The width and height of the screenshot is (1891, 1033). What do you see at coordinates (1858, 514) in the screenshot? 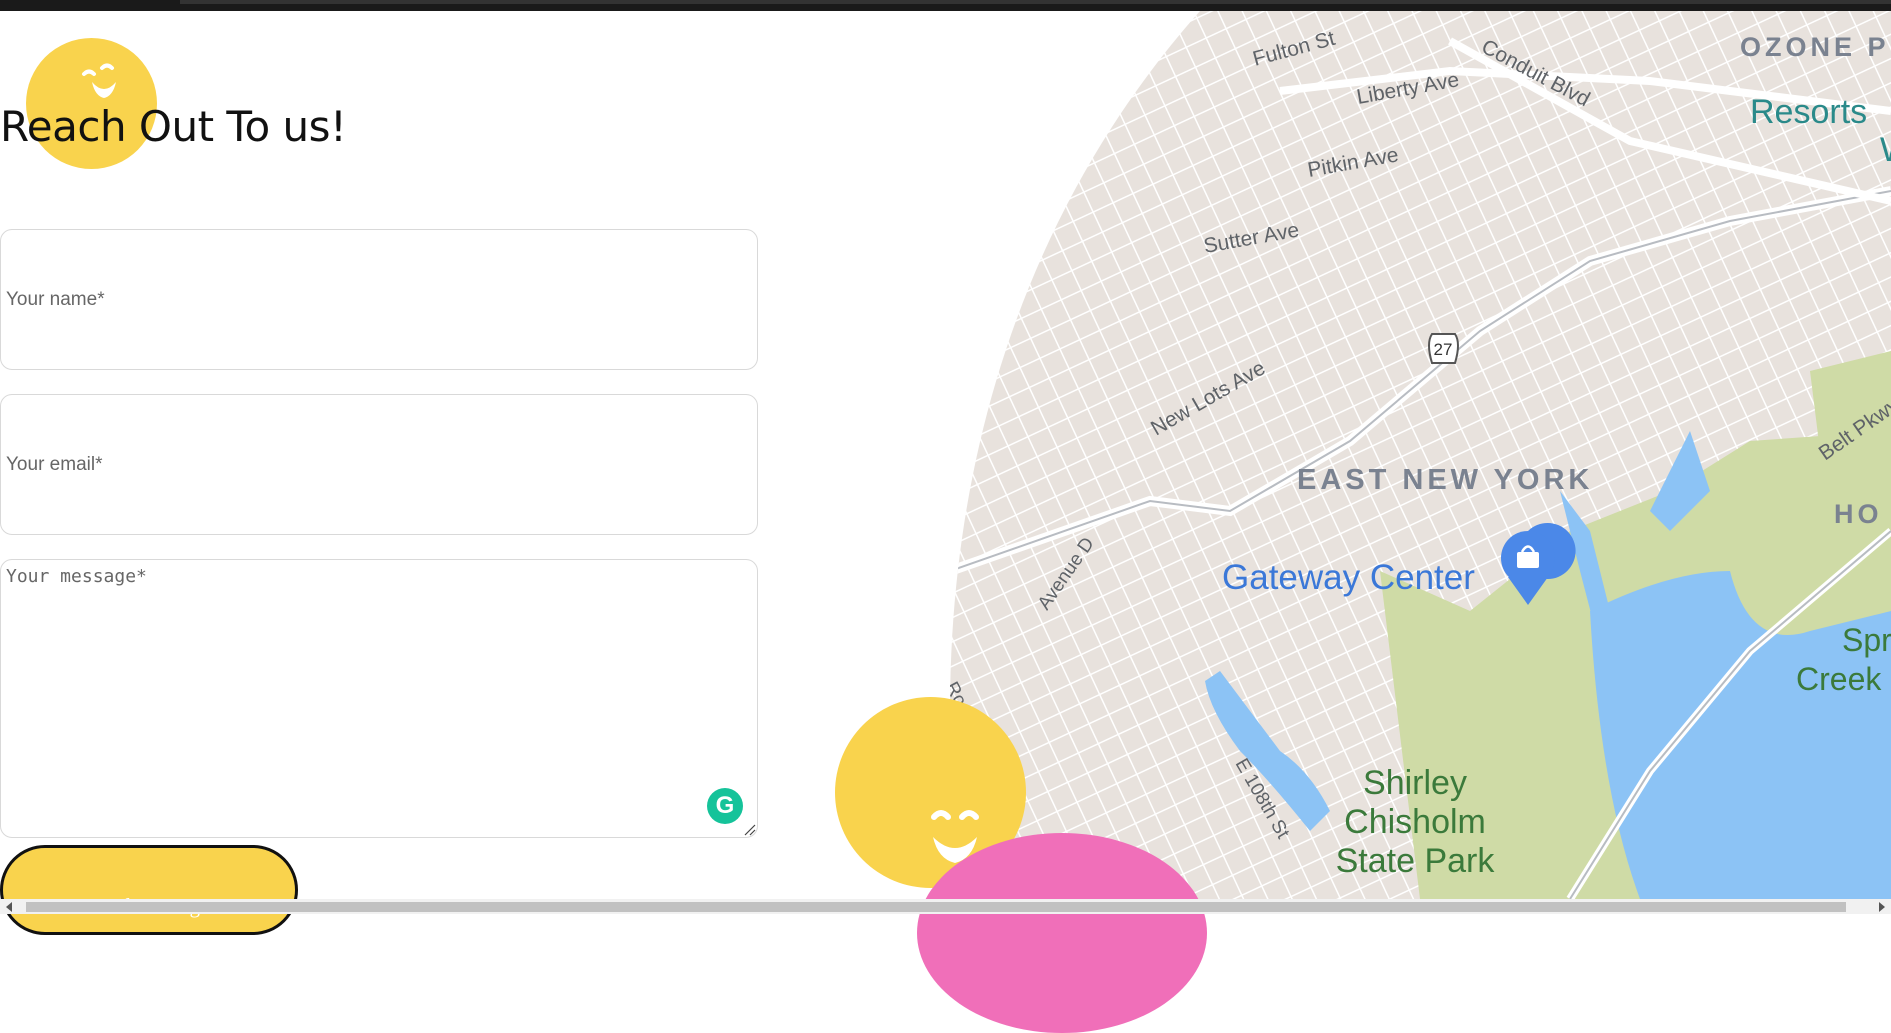
I see `map-label-ho: HO` at bounding box center [1858, 514].